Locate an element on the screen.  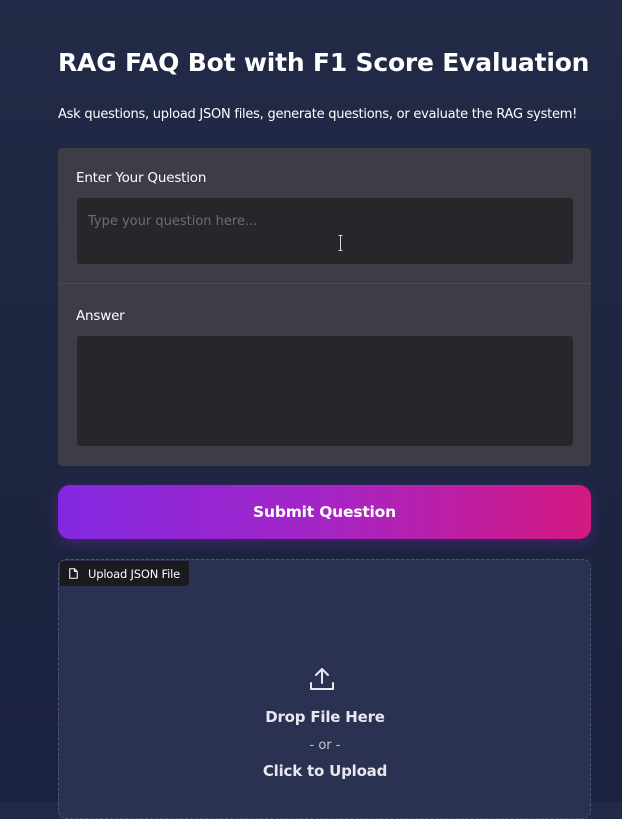
or-separator: - or - is located at coordinates (325, 745).